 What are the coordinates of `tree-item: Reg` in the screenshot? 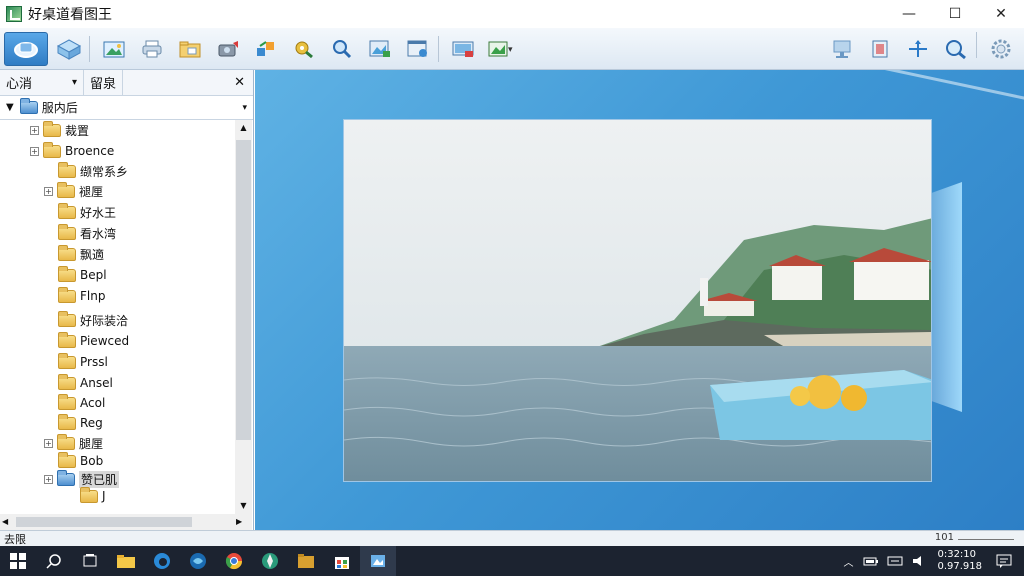 It's located at (80, 423).